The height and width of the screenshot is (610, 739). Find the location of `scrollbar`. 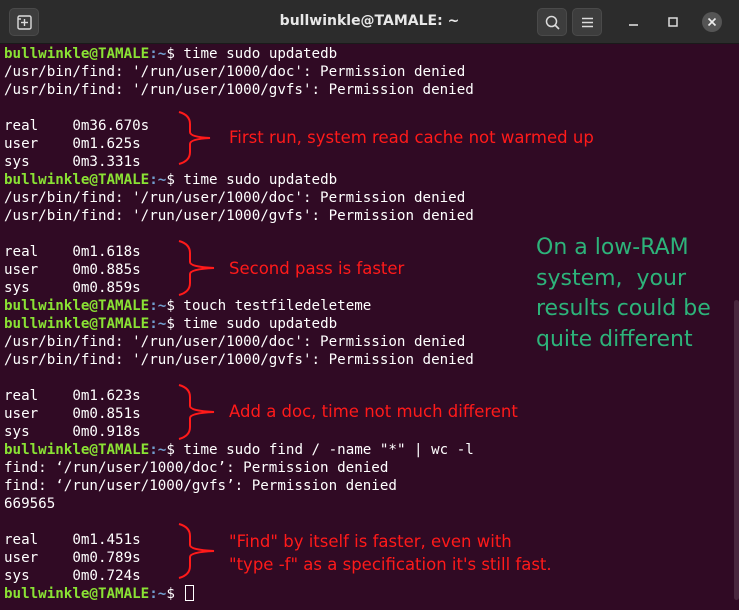

scrollbar is located at coordinates (736, 450).